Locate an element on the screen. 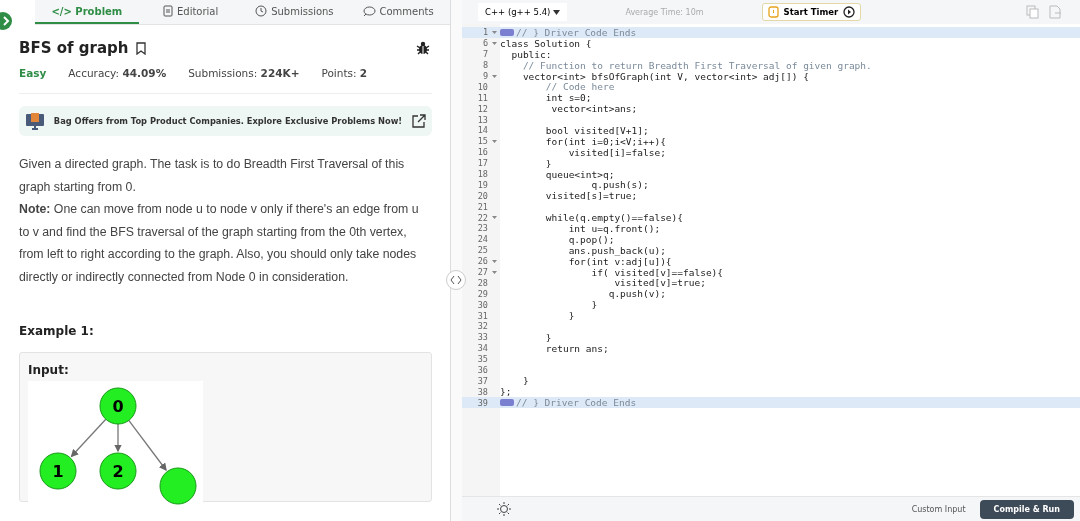 Image resolution: width=1080 pixels, height=521 pixels. line-number: 22 is located at coordinates (482, 217).